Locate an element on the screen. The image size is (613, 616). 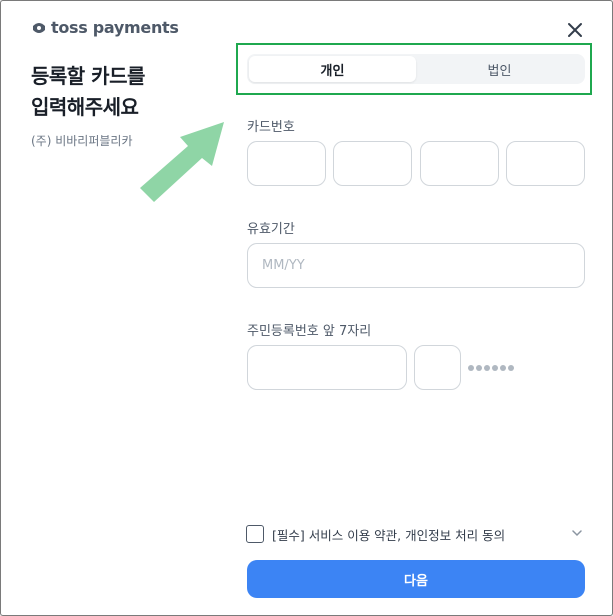
agreement-row: [필수] 서비스 이용 약관, 개인정보 처리 동의 is located at coordinates (416, 534).